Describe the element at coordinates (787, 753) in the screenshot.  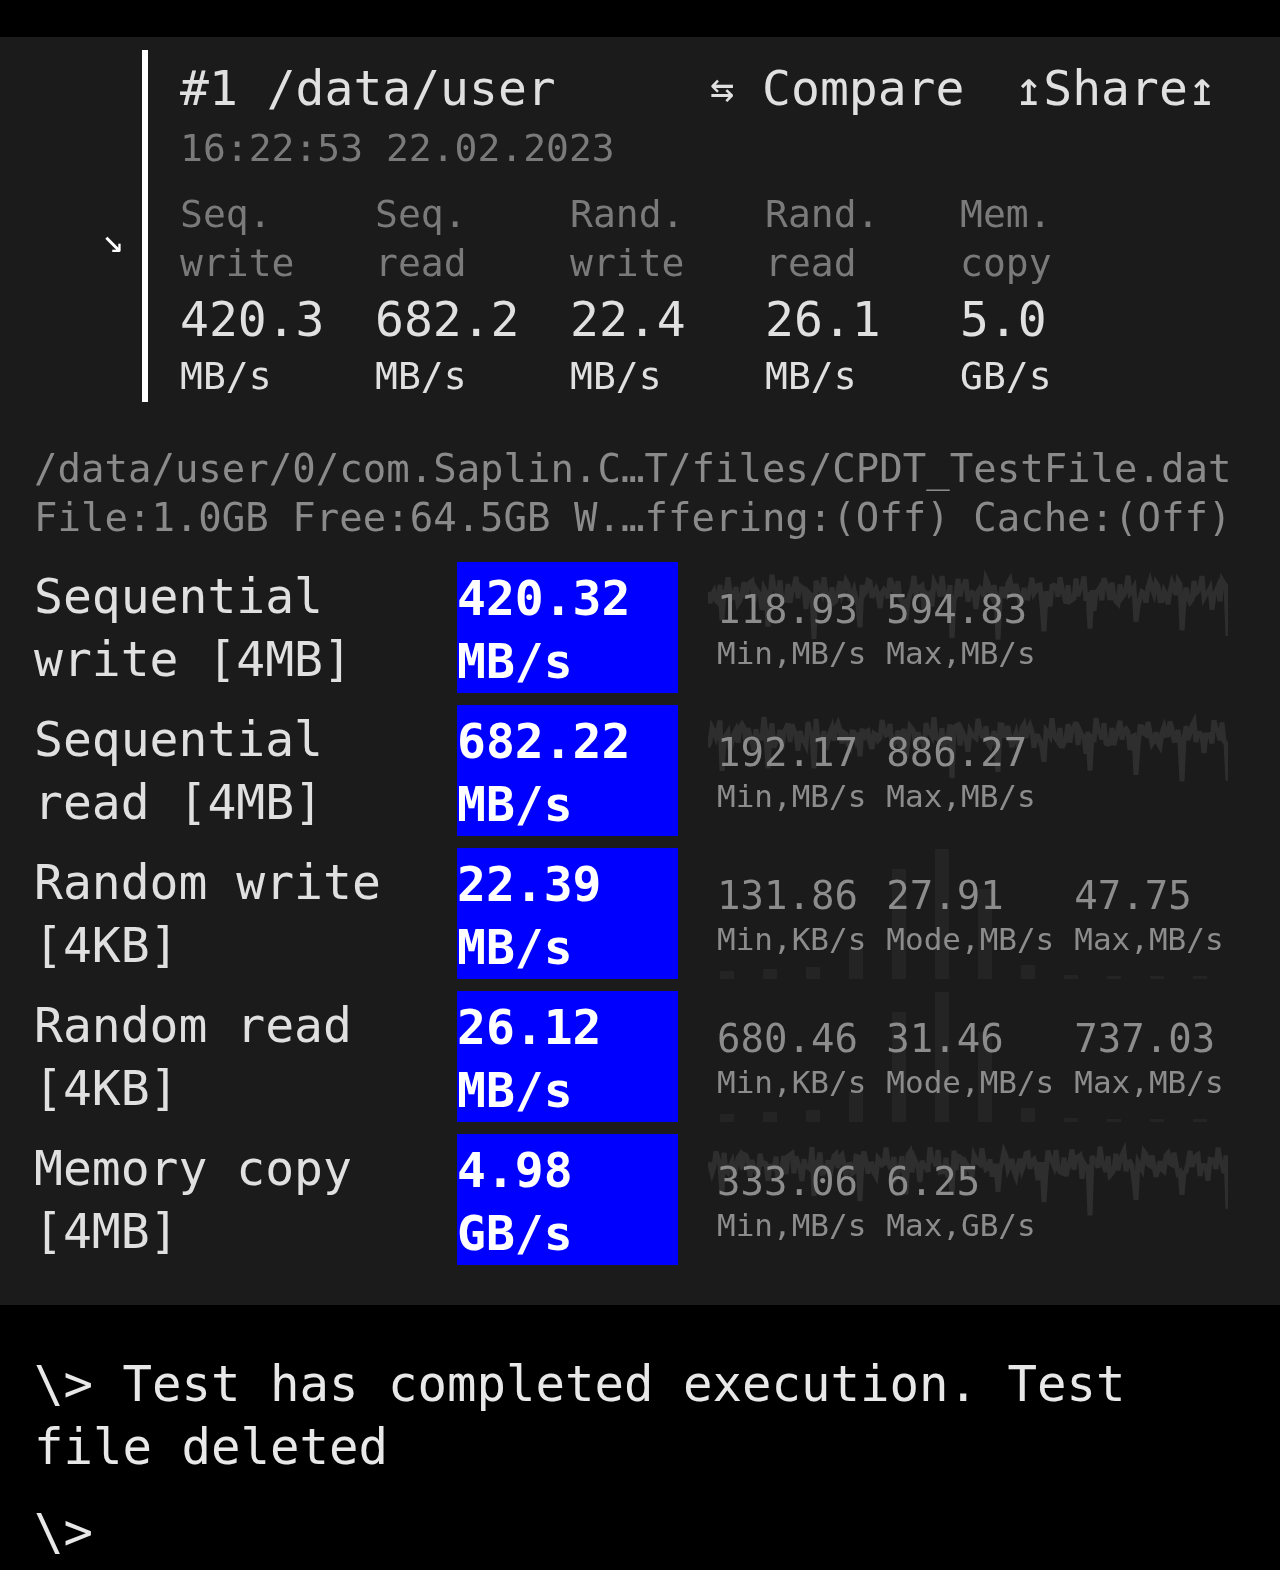
I see `stat-value: 192.17` at that location.